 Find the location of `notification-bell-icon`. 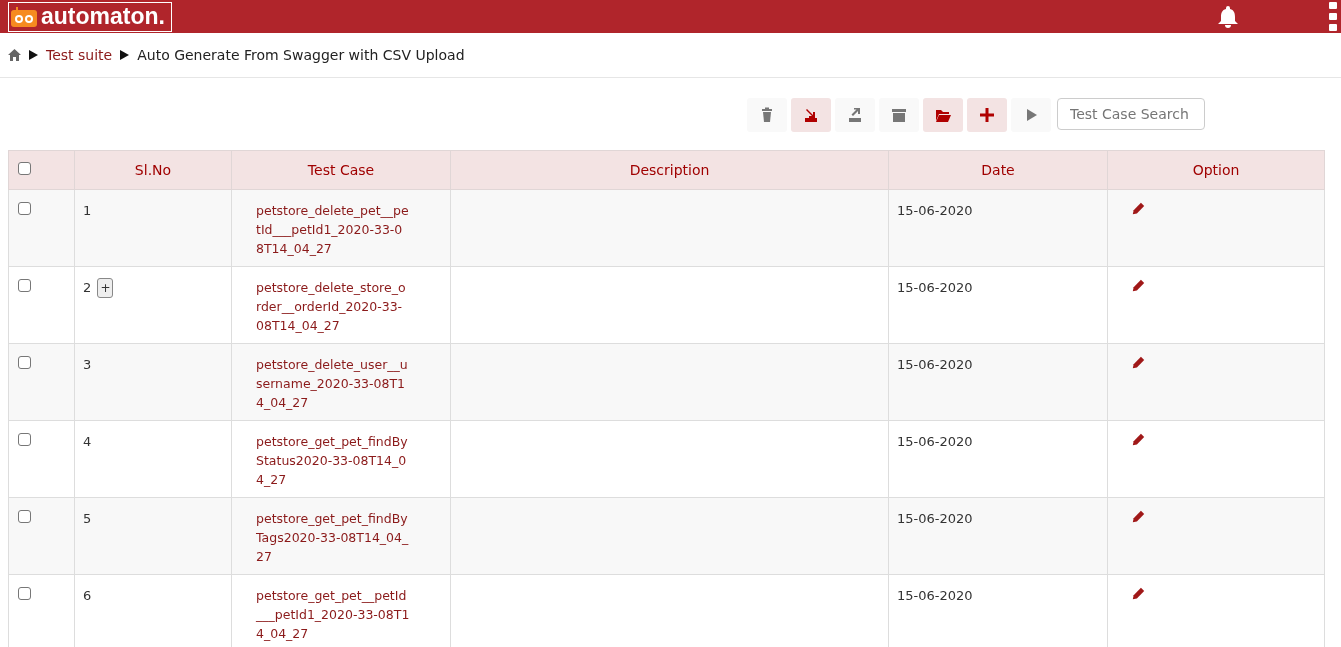

notification-bell-icon is located at coordinates (1228, 16).